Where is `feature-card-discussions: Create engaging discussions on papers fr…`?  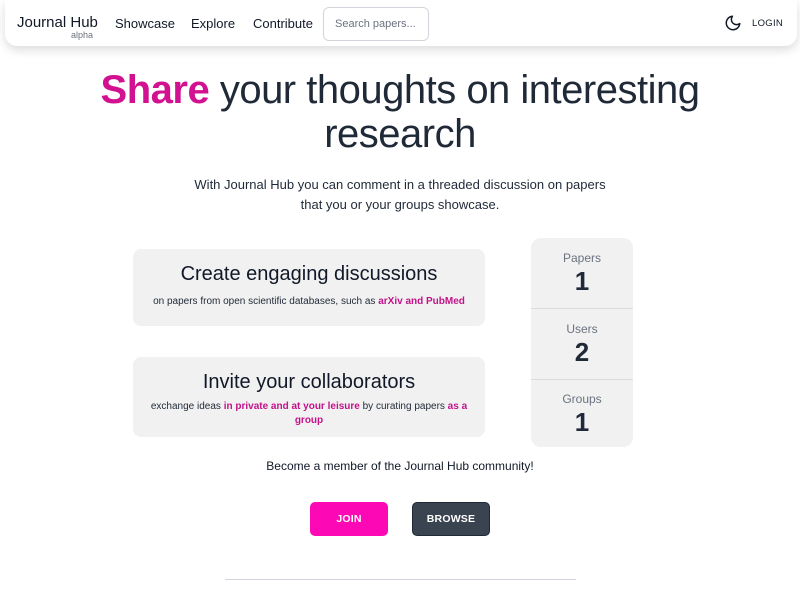
feature-card-discussions: Create engaging discussions on papers fr… is located at coordinates (309, 287).